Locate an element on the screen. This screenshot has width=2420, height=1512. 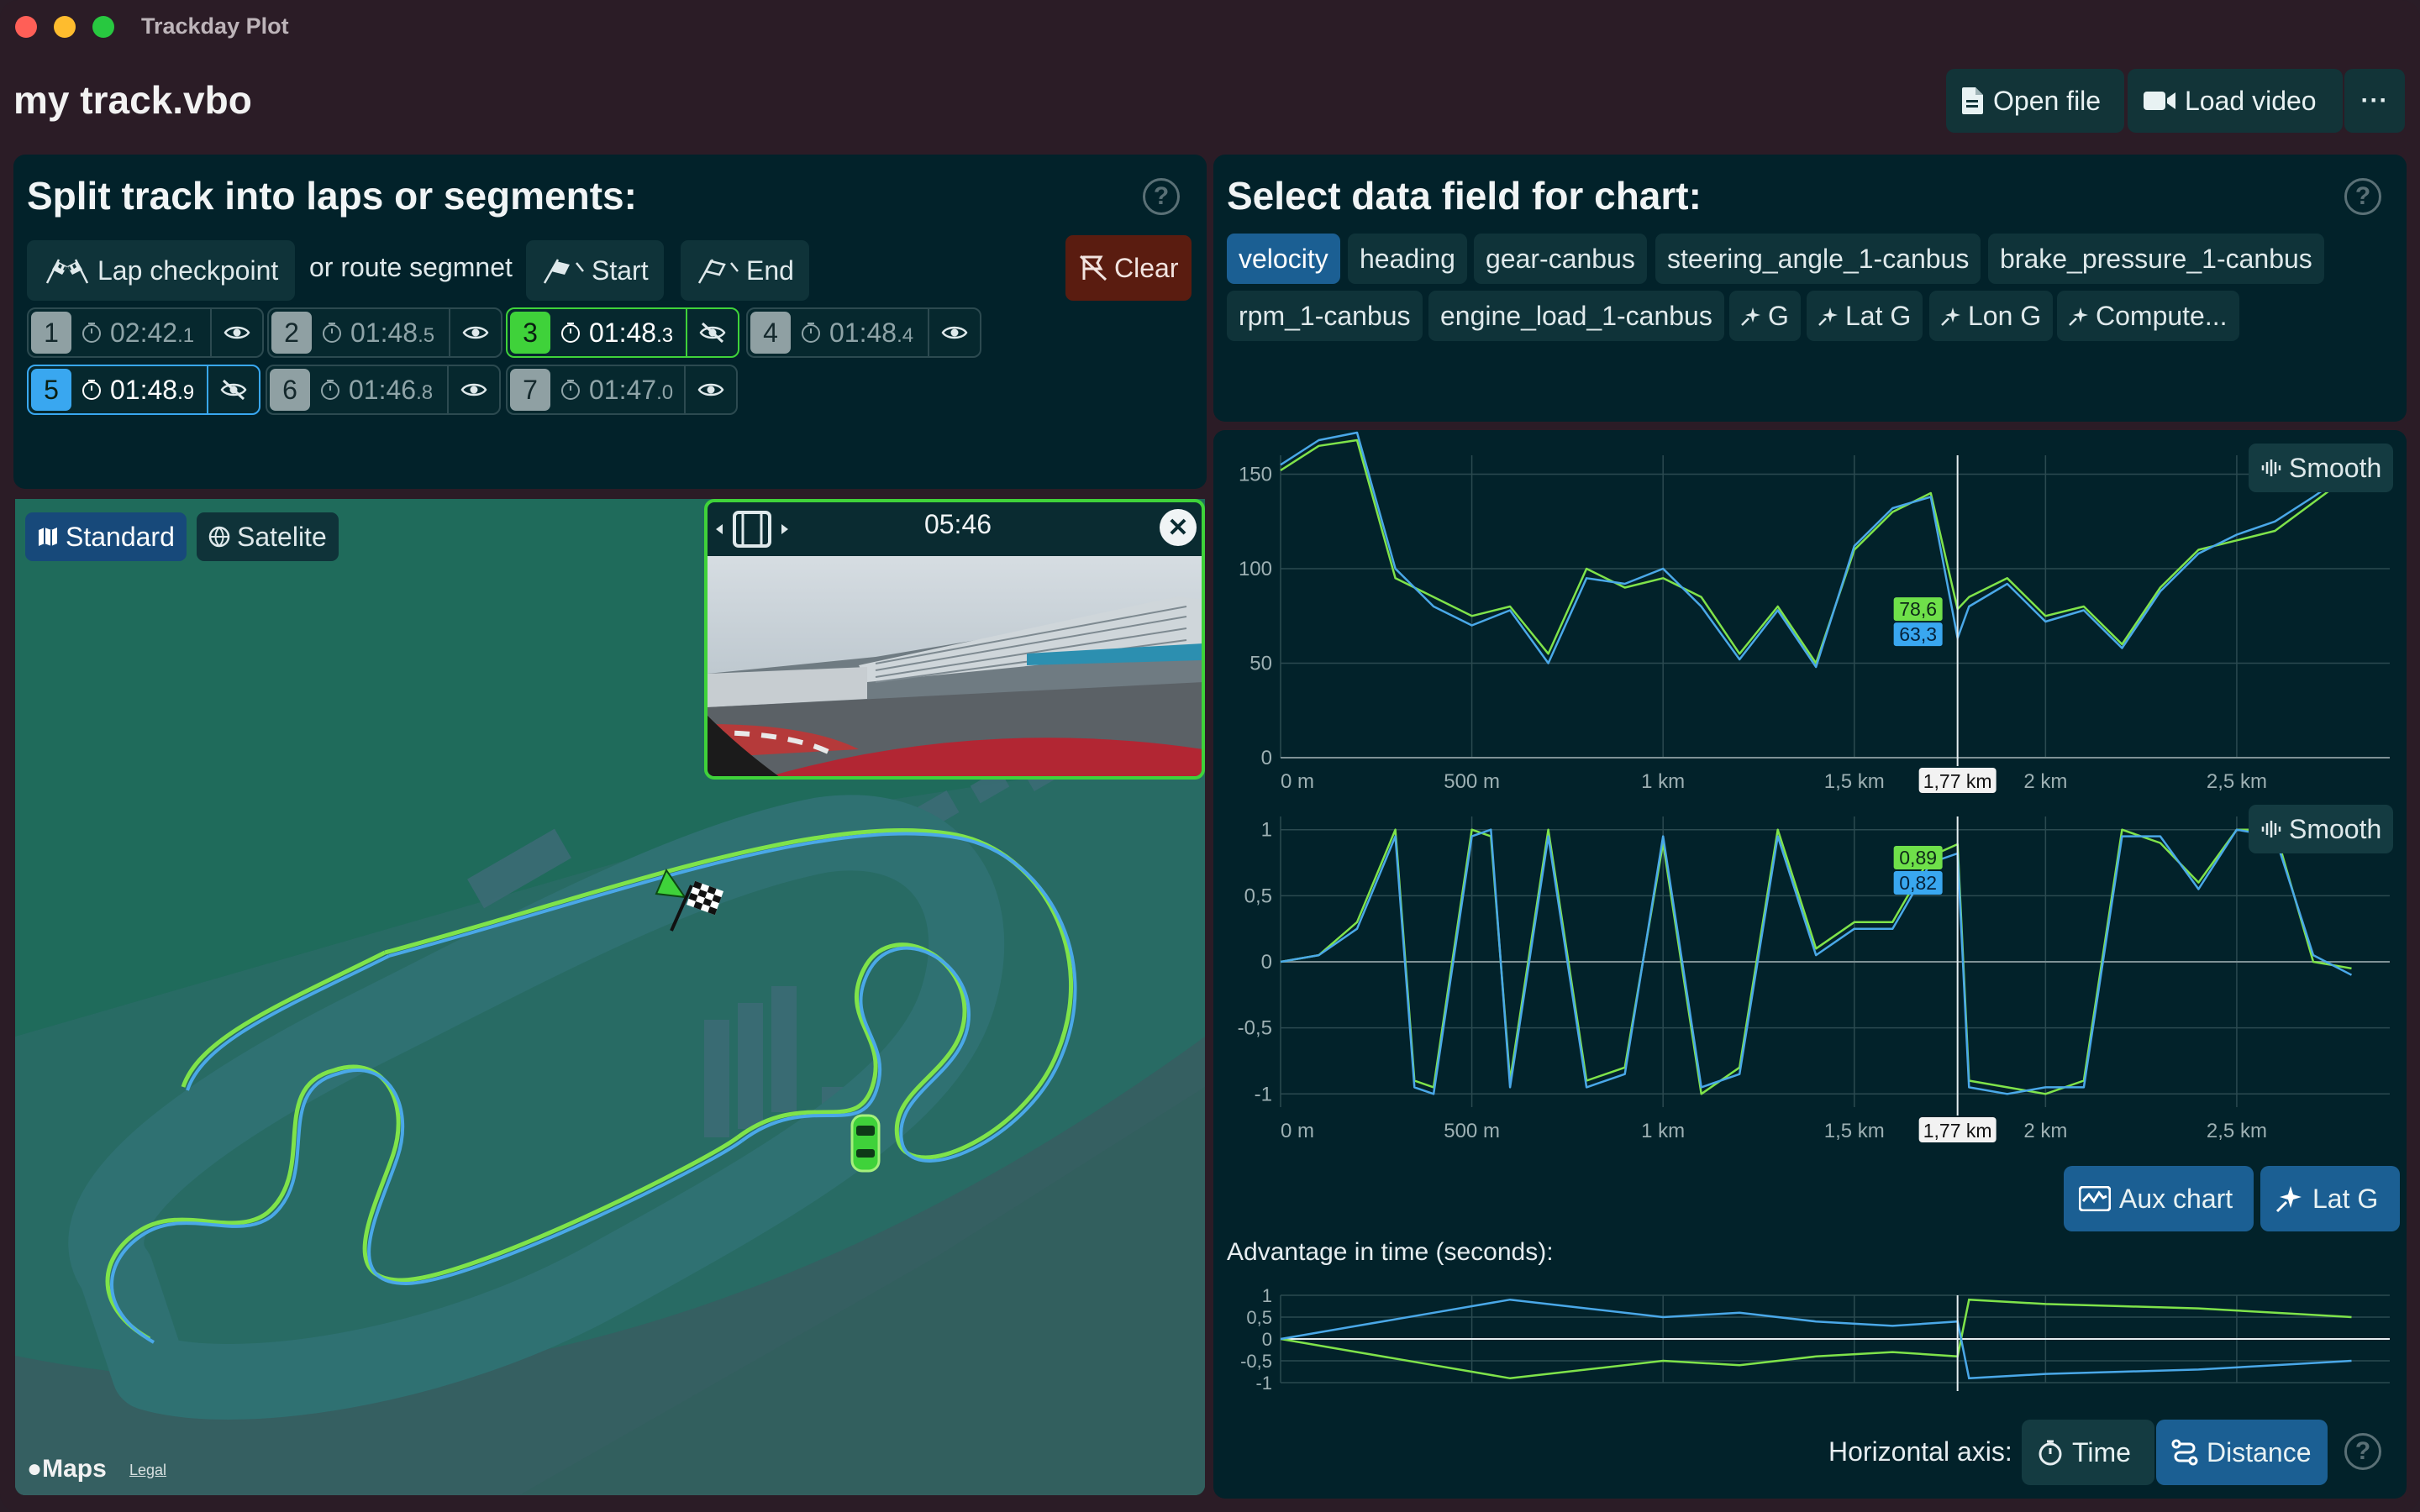
y-tick-label: 100 is located at coordinates (1255, 569).